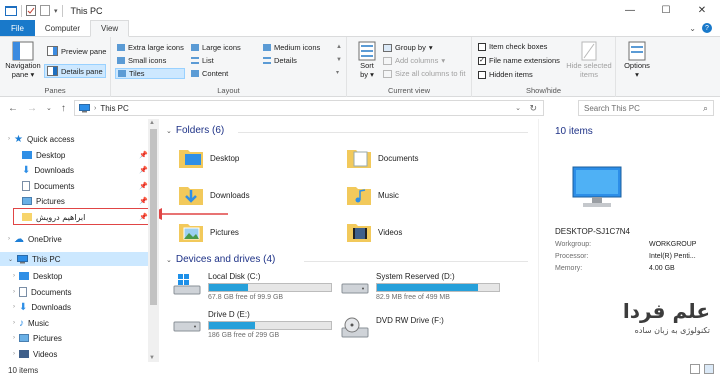 The height and width of the screenshot is (378, 720). What do you see at coordinates (43, 201) in the screenshot?
I see `sidebar-item-pictures: Pictures` at bounding box center [43, 201].